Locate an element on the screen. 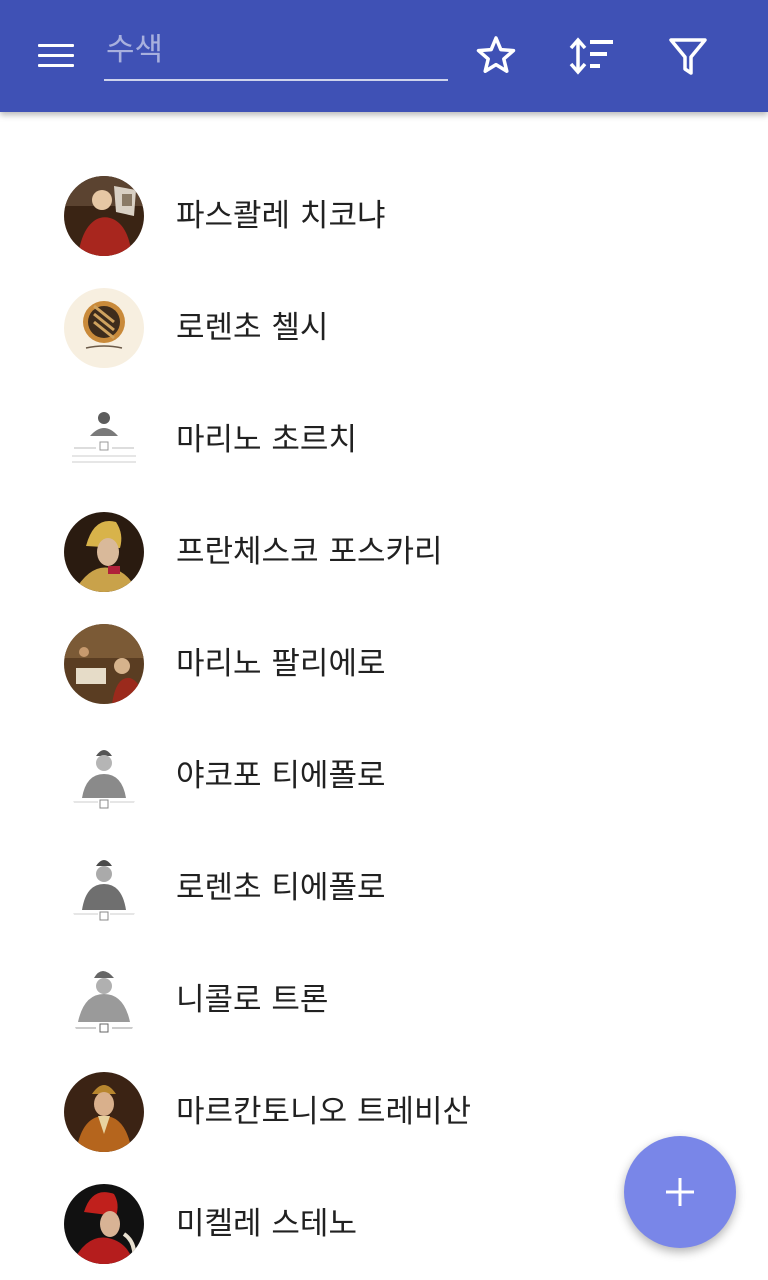 The width and height of the screenshot is (768, 1280). coat-of-arms-thumbnail is located at coordinates (104, 328).